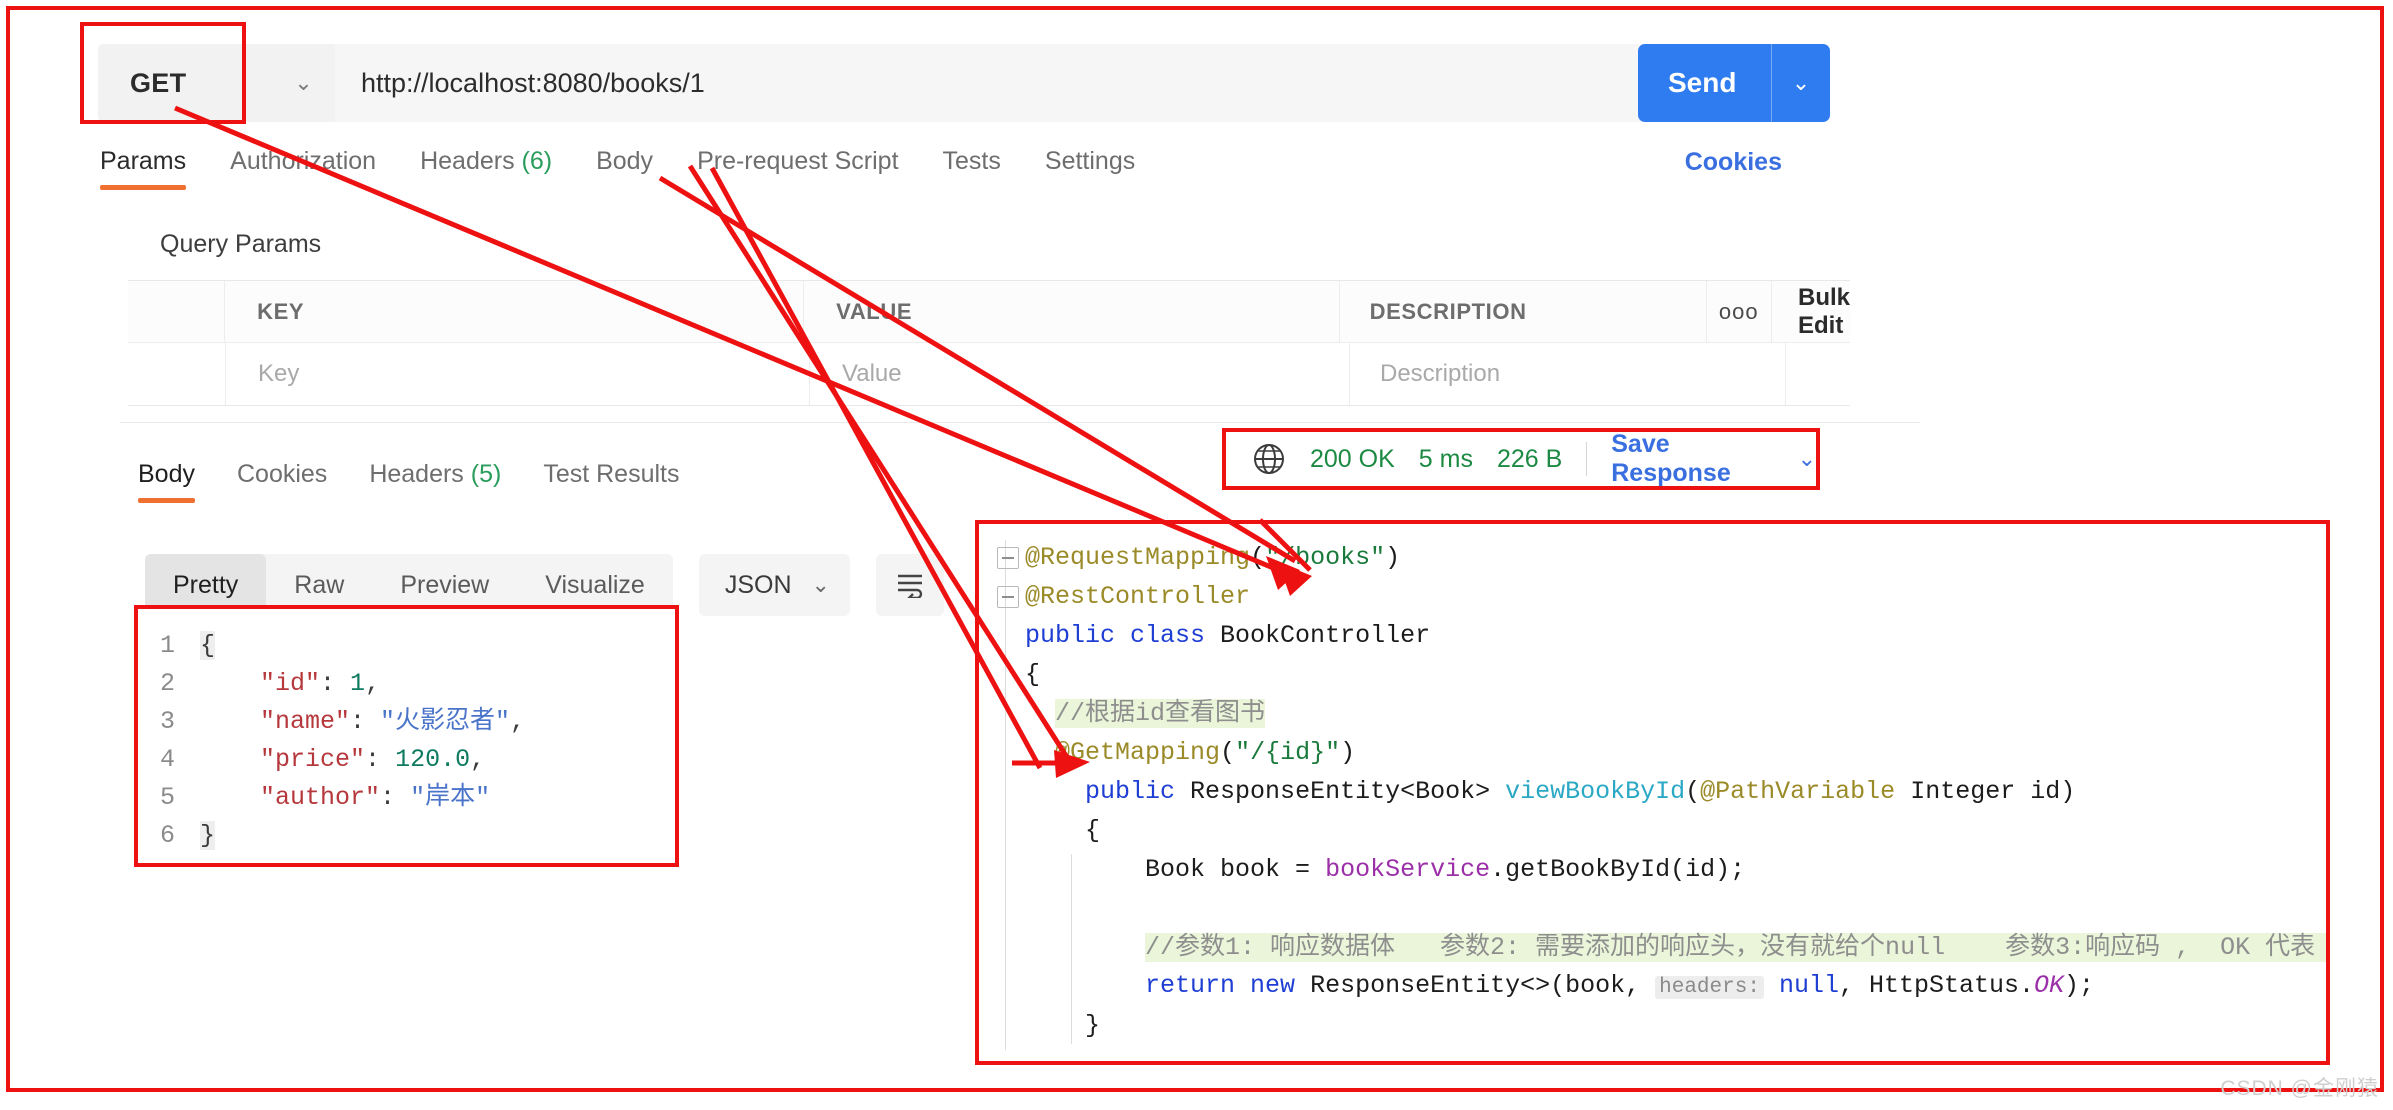 Image resolution: width=2393 pixels, height=1110 pixels. I want to click on response-tab-headers: Headers (5), so click(435, 481).